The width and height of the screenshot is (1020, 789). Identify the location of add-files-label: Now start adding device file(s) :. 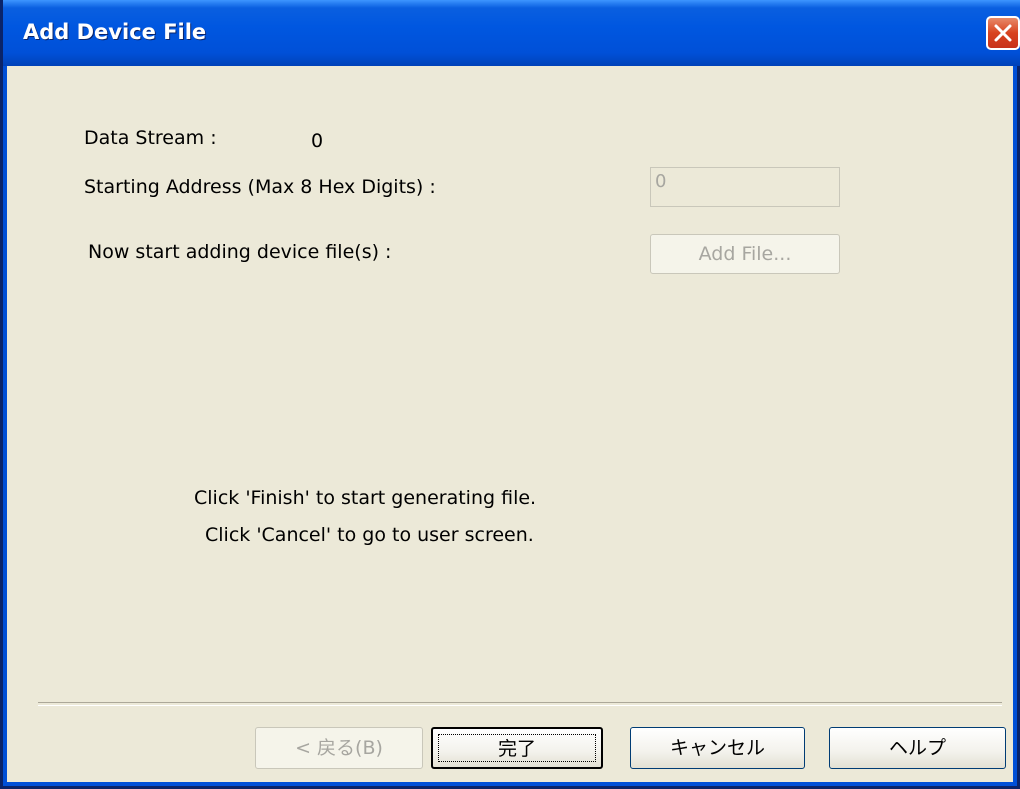
(240, 252).